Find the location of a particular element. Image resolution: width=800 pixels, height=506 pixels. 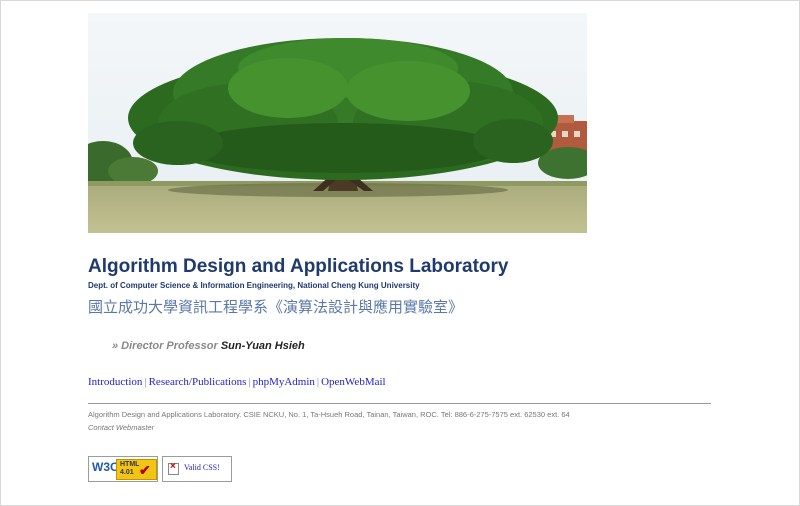

footer-divider is located at coordinates (399, 403).